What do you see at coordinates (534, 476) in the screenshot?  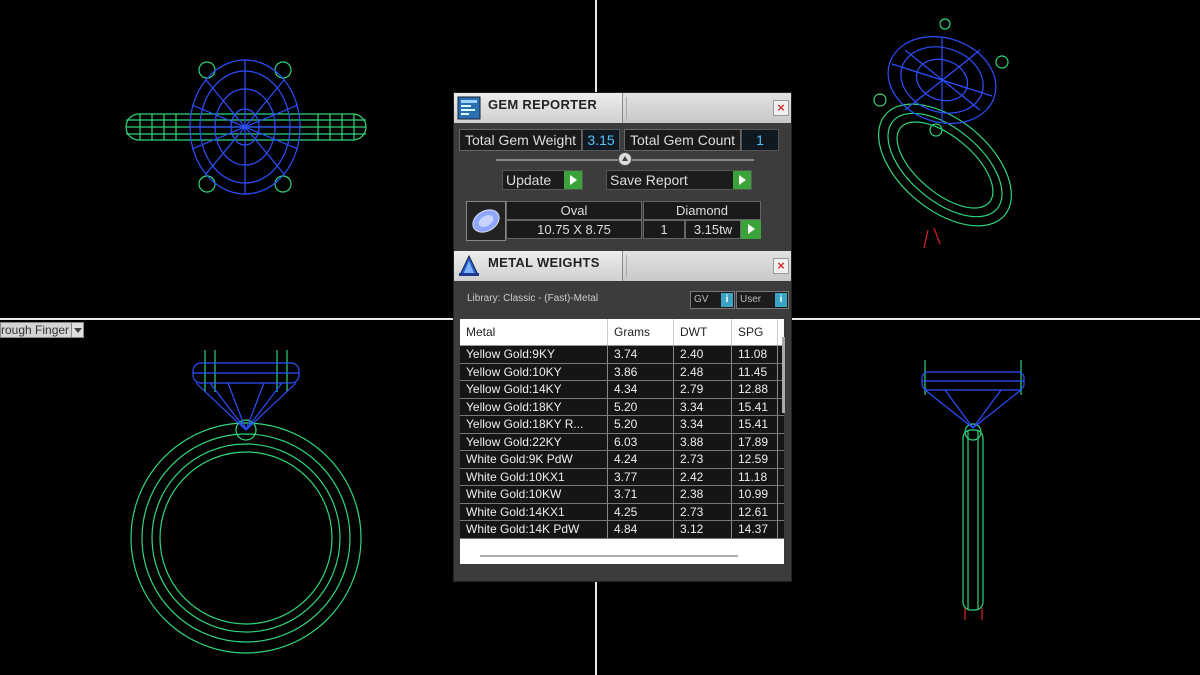 I see `table-cell: White Gold:10KX1` at bounding box center [534, 476].